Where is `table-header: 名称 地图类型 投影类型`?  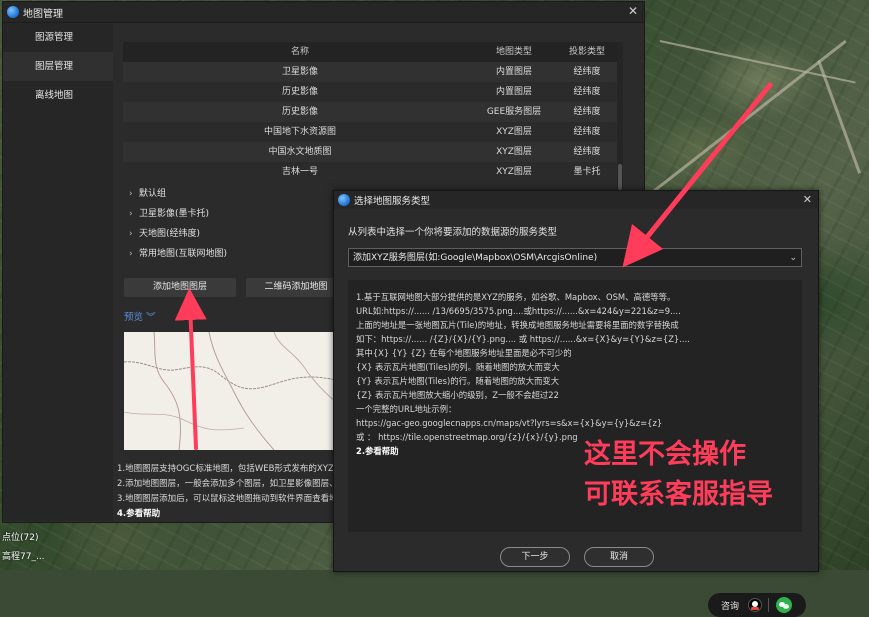 table-header: 名称 地图类型 投影类型 is located at coordinates (373, 52).